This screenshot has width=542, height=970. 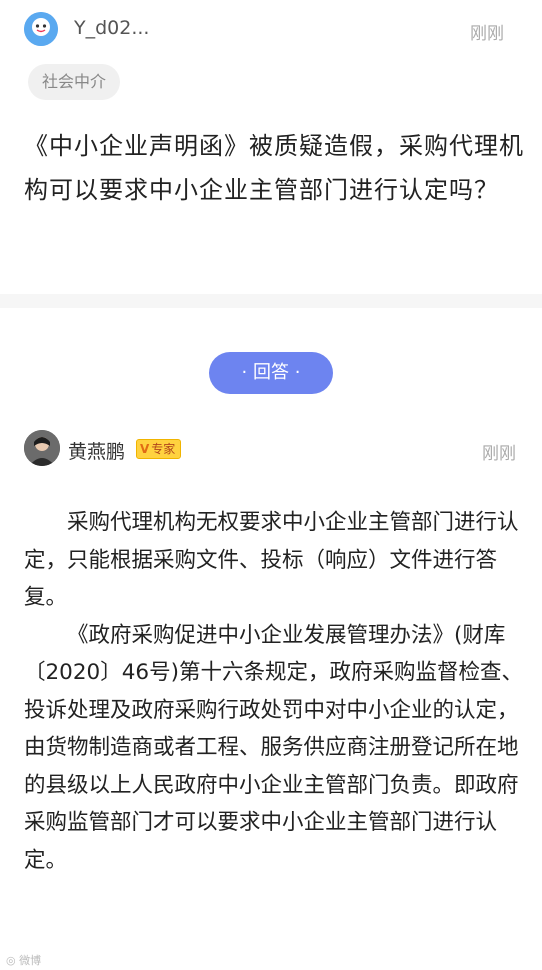 What do you see at coordinates (271, 301) in the screenshot?
I see `section-divider` at bounding box center [271, 301].